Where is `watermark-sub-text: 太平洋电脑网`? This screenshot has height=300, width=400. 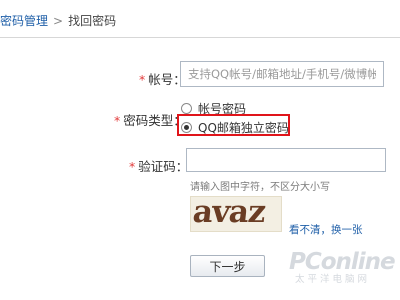 watermark-sub-text: 太平洋电脑网 is located at coordinates (333, 279).